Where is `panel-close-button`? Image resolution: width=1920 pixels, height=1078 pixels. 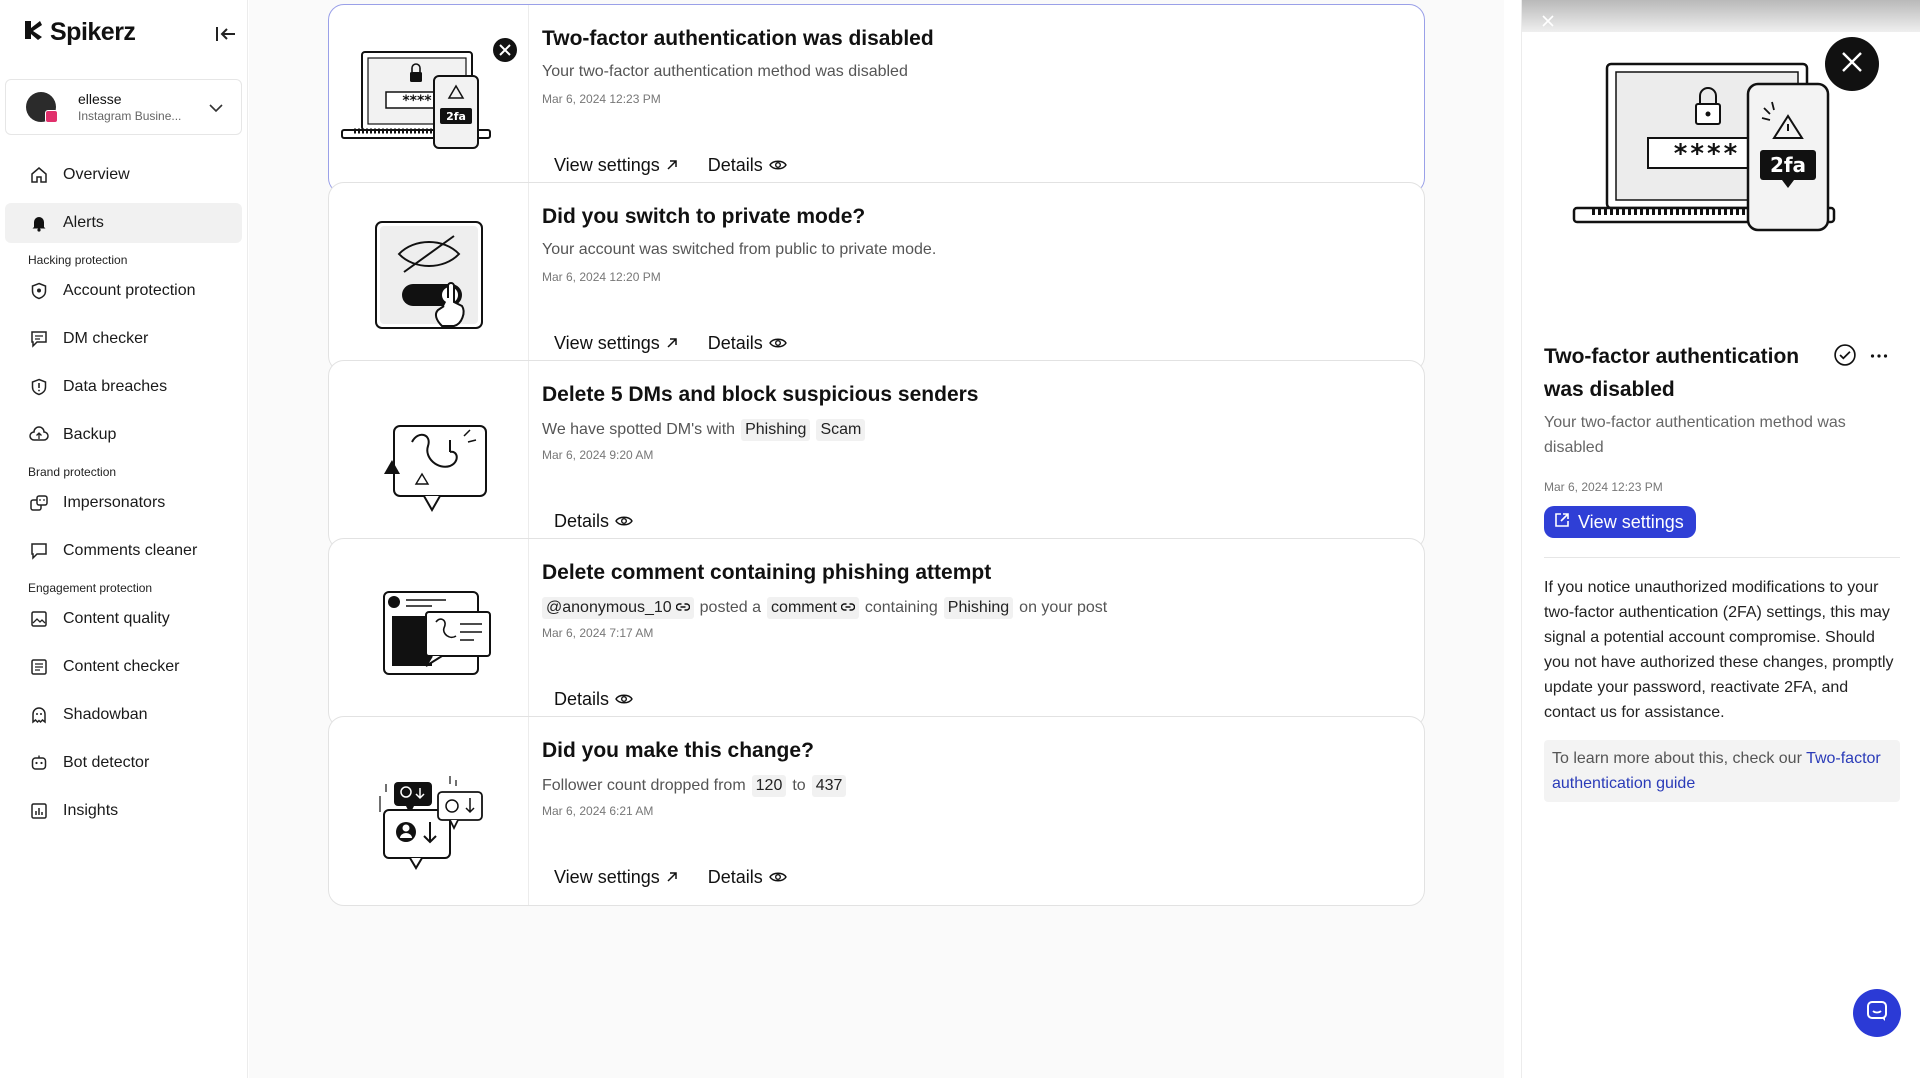
panel-close-button is located at coordinates (1852, 64).